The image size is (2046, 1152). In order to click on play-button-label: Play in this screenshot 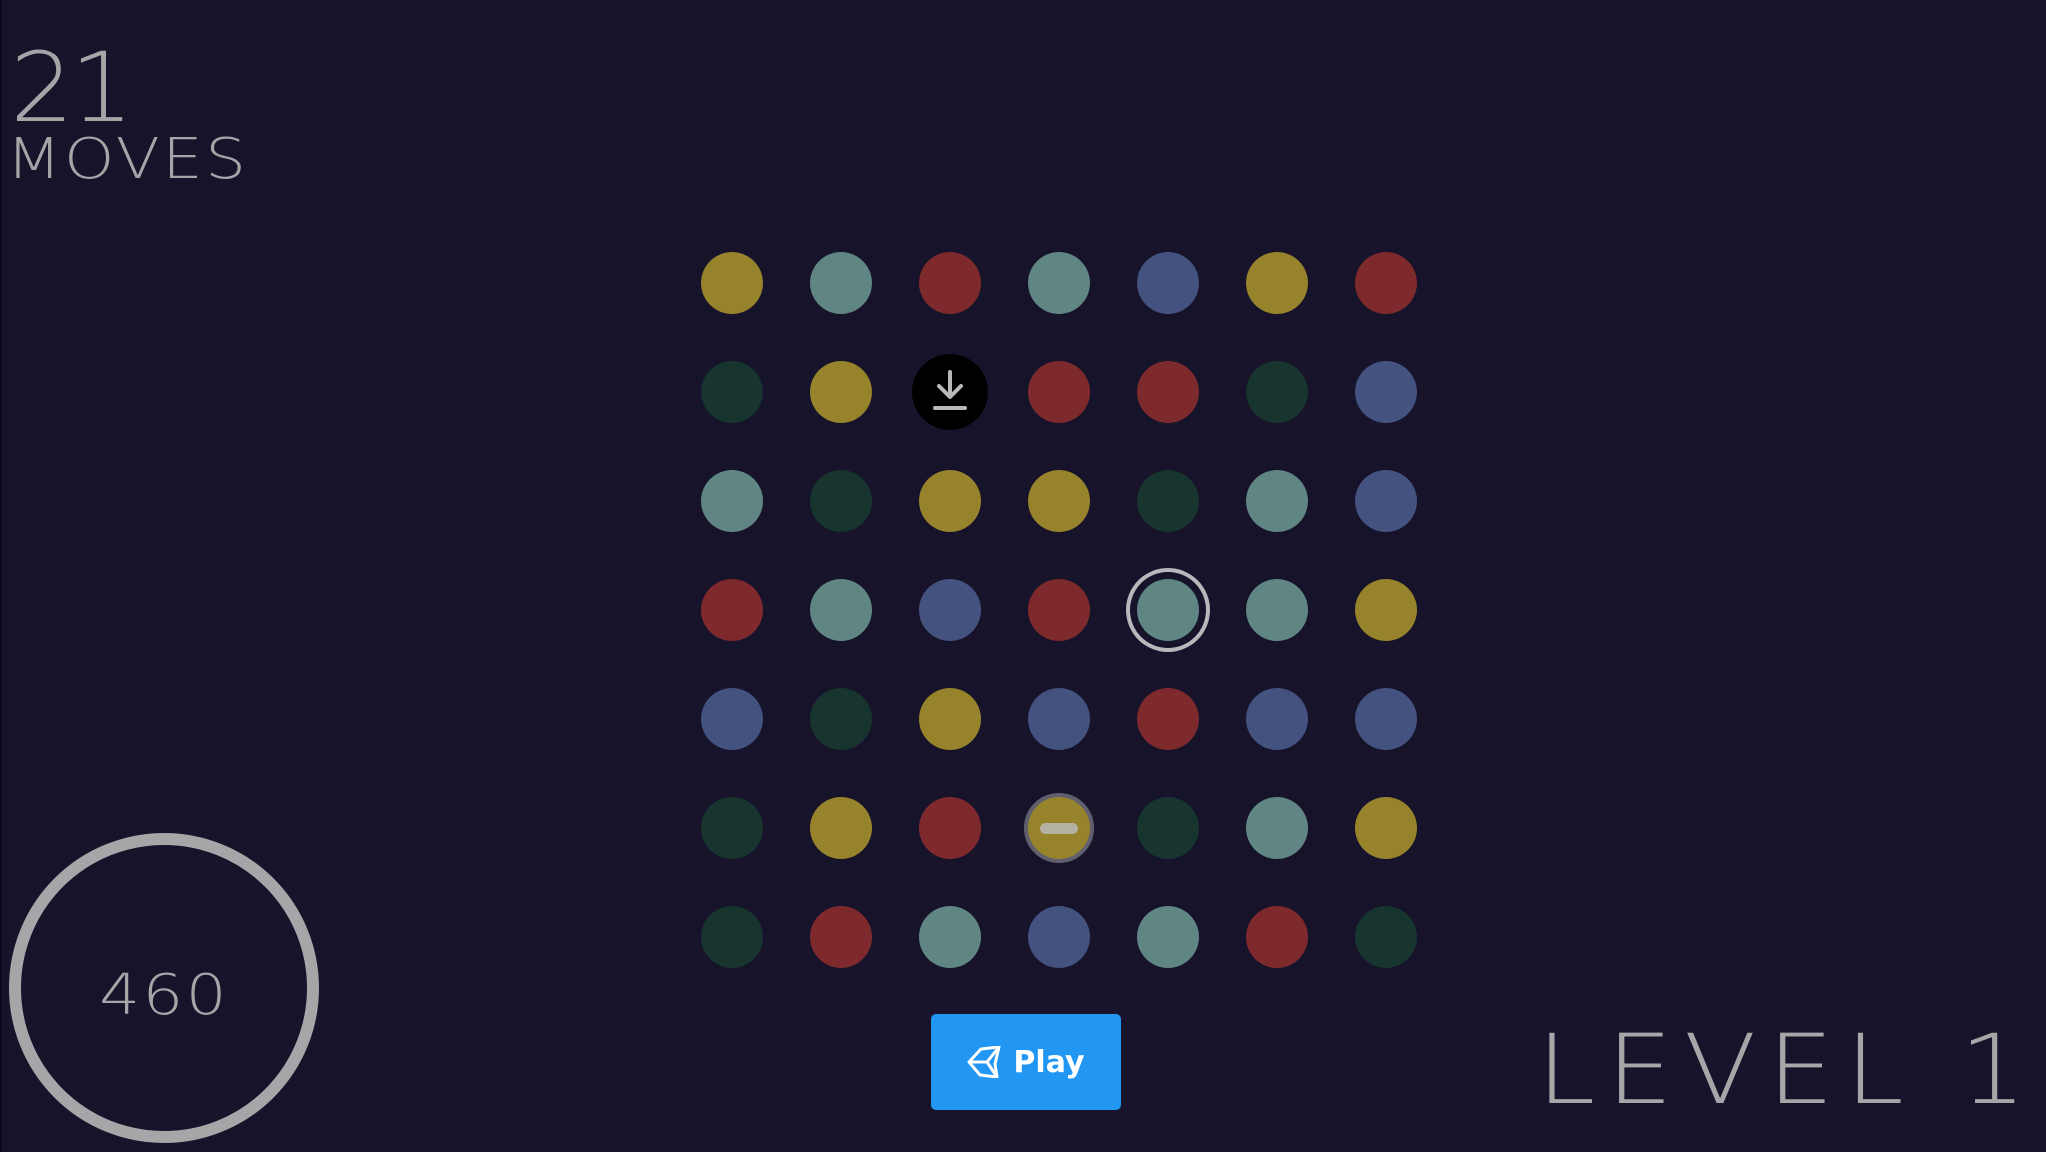, I will do `click(1049, 1062)`.